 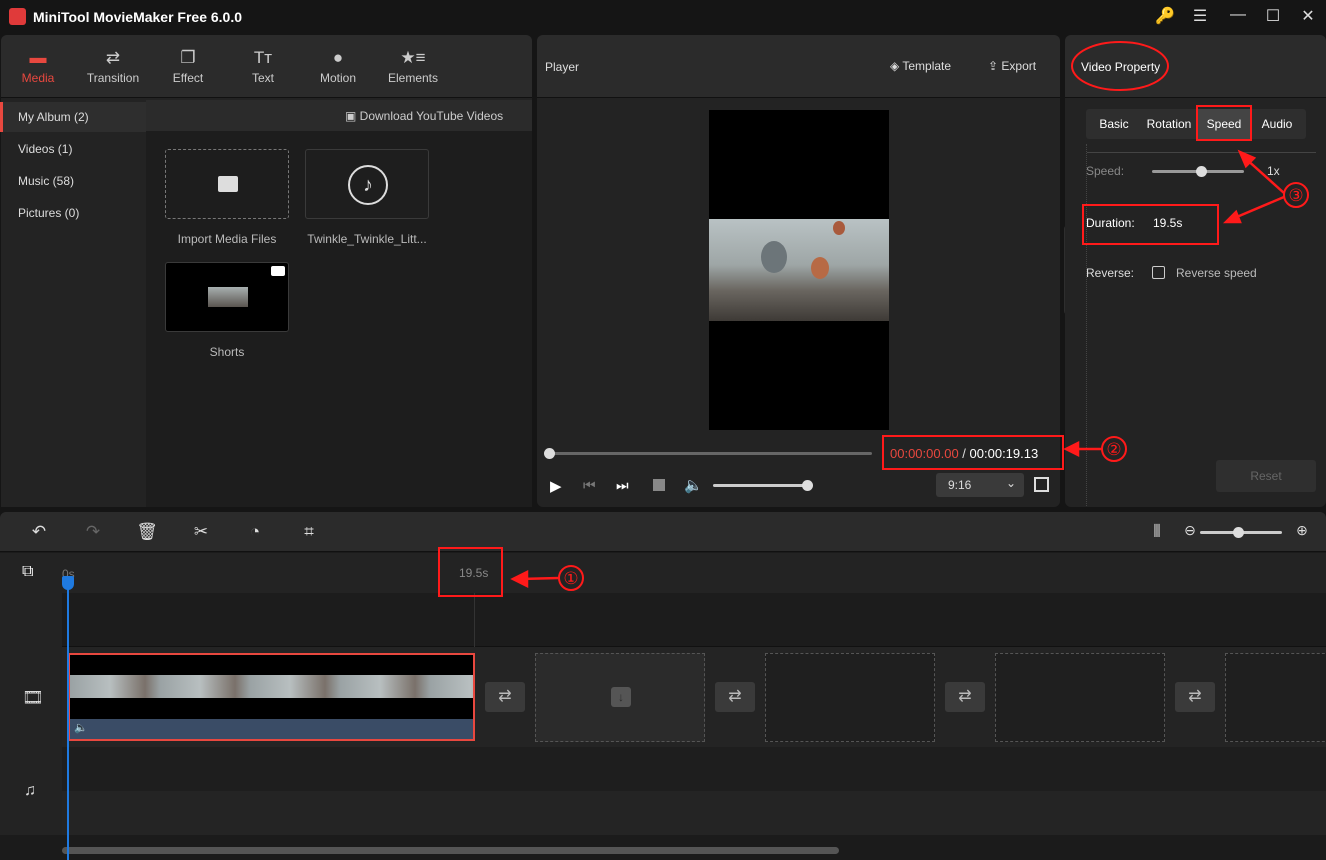 What do you see at coordinates (1150, 224) in the screenshot?
I see `annotation-box-duration` at bounding box center [1150, 224].